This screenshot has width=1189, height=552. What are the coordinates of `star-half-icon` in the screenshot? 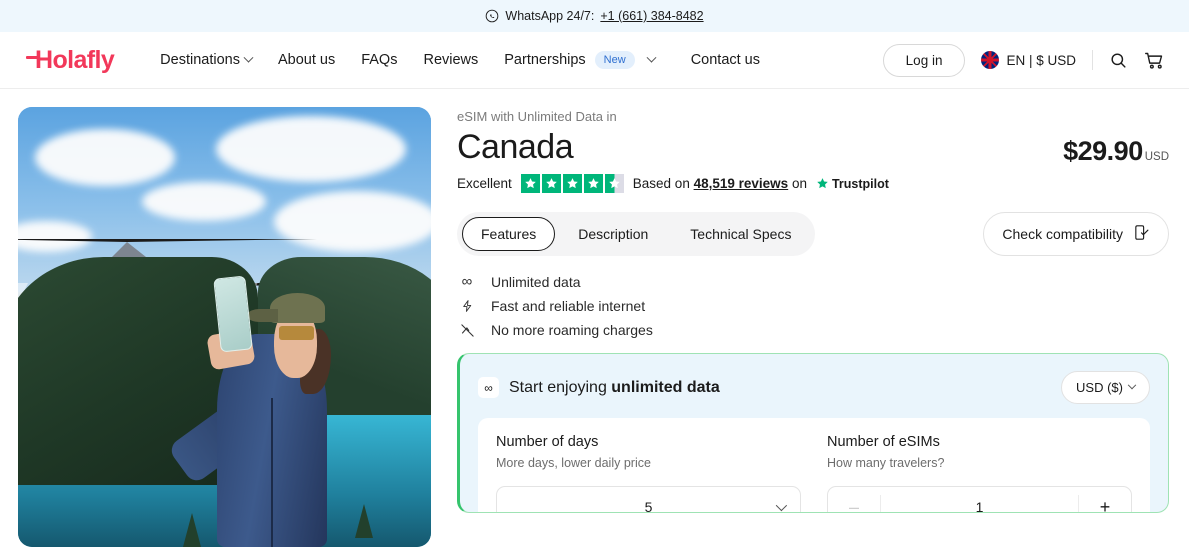 It's located at (614, 184).